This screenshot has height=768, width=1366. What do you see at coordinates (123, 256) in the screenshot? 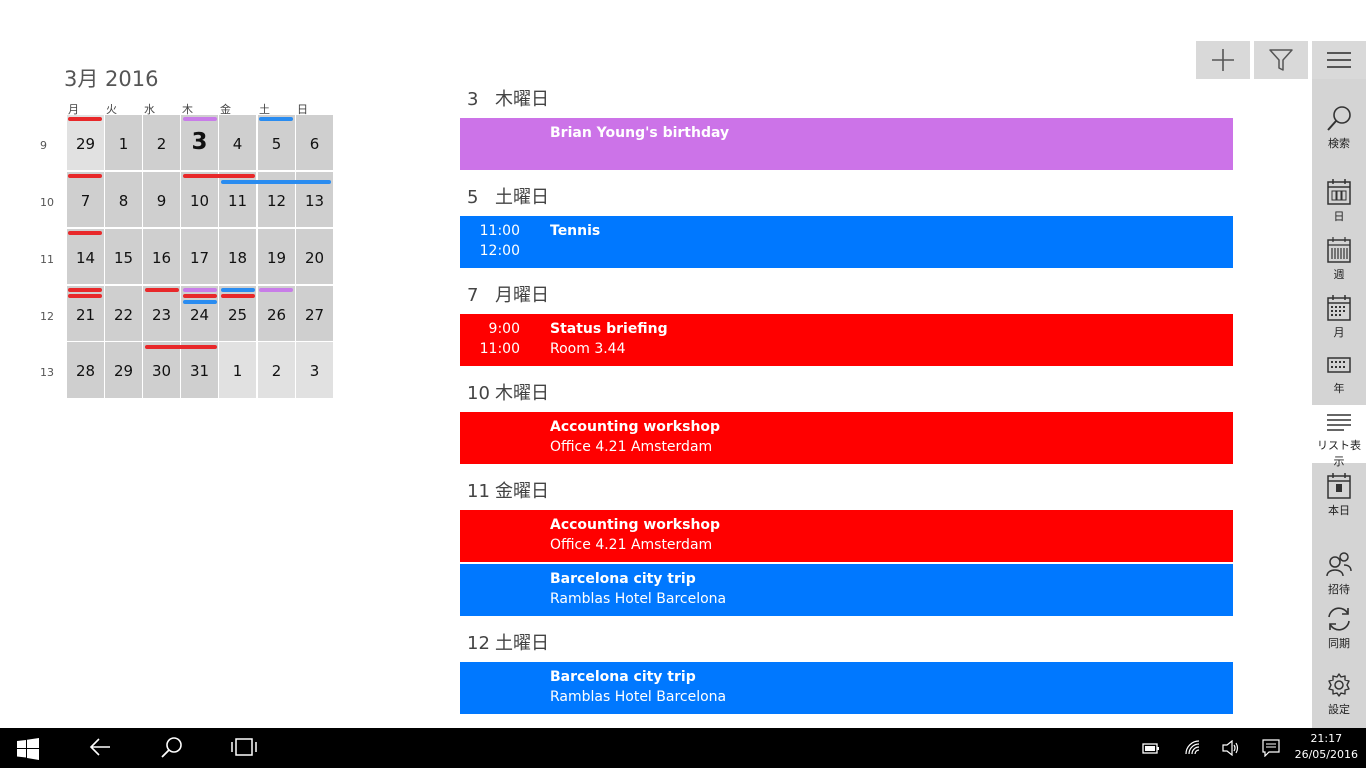
I see `calendar-day-cell: 15` at bounding box center [123, 256].